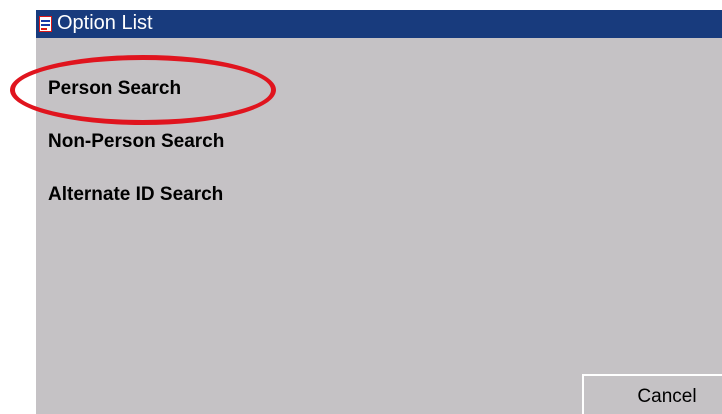  Describe the element at coordinates (136, 88) in the screenshot. I see `option-person-search: Person Search` at that location.